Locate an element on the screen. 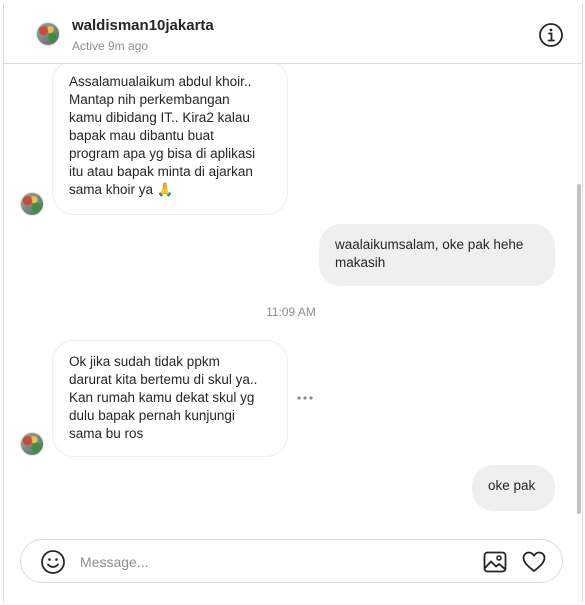 The width and height of the screenshot is (585, 605). username: waldisman10jakarta is located at coordinates (143, 25).